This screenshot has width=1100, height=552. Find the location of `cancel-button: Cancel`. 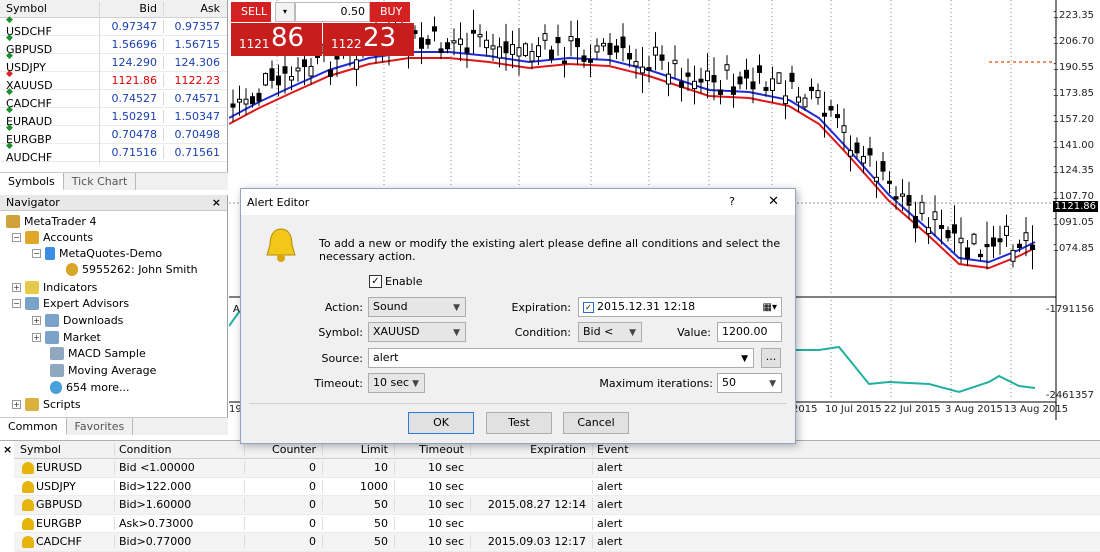

cancel-button: Cancel is located at coordinates (596, 423).